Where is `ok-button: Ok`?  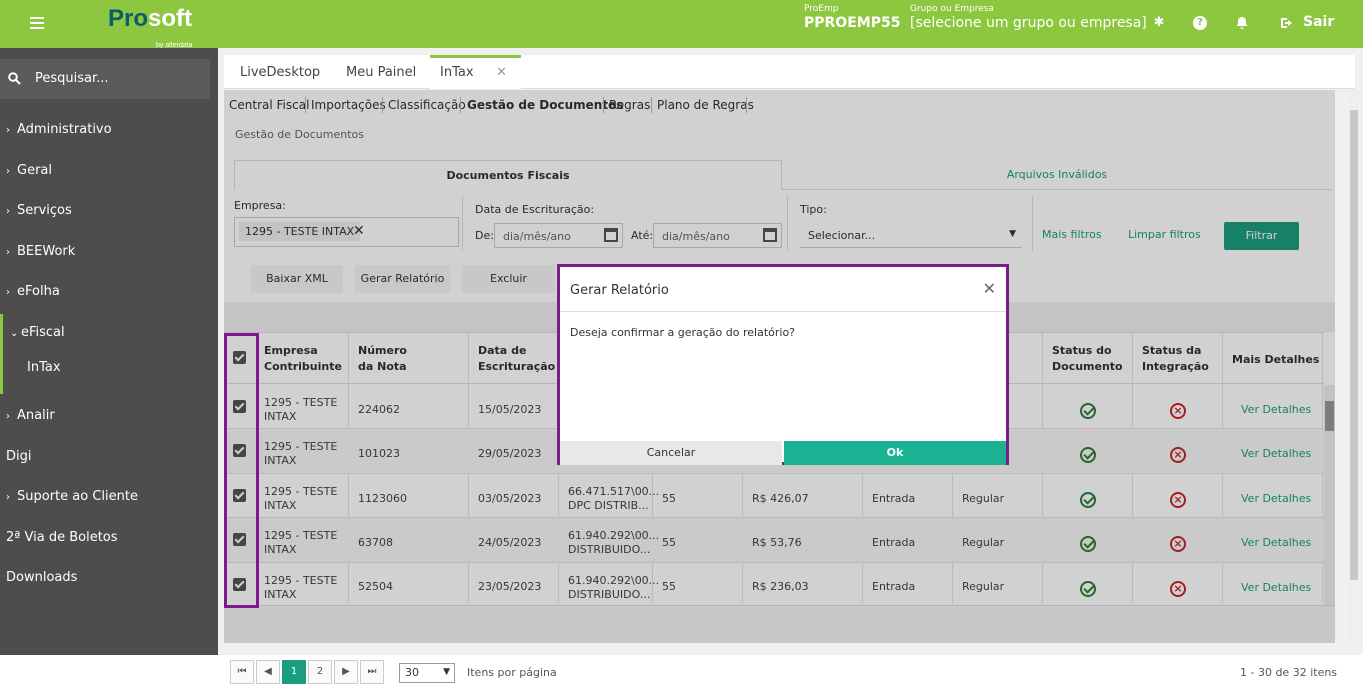 ok-button: Ok is located at coordinates (895, 453).